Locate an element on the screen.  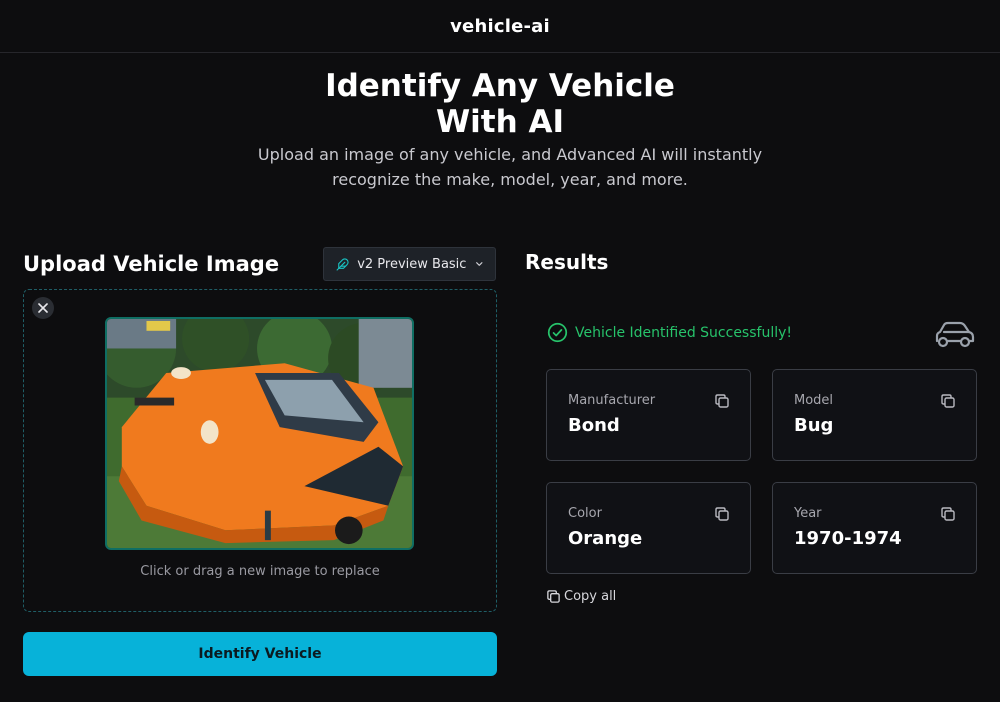
model-version-select: v2 Preview Basic is located at coordinates (409, 264).